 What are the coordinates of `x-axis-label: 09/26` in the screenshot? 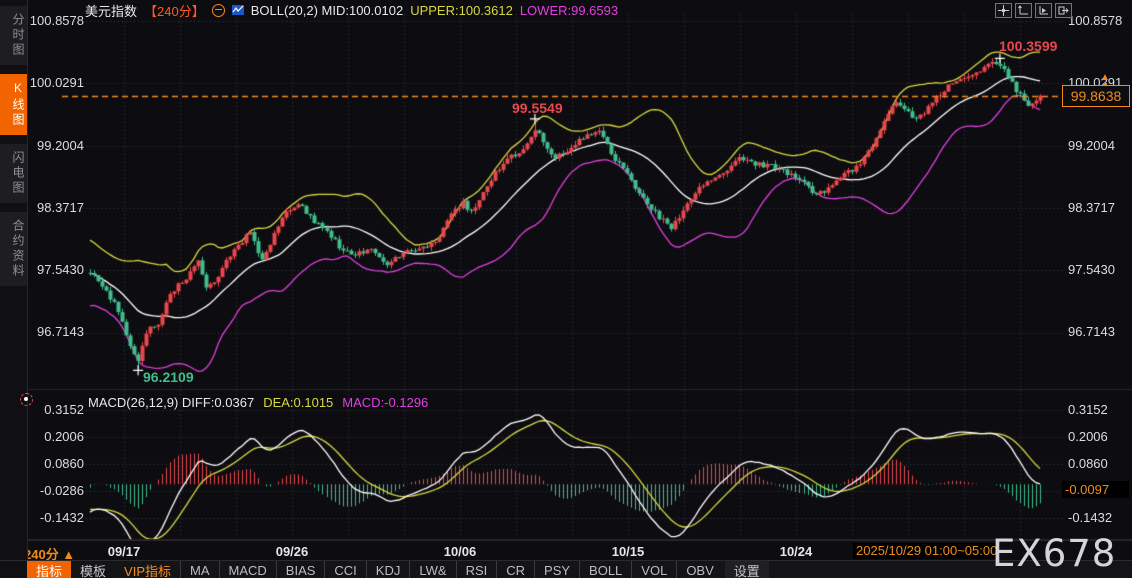 It's located at (292, 551).